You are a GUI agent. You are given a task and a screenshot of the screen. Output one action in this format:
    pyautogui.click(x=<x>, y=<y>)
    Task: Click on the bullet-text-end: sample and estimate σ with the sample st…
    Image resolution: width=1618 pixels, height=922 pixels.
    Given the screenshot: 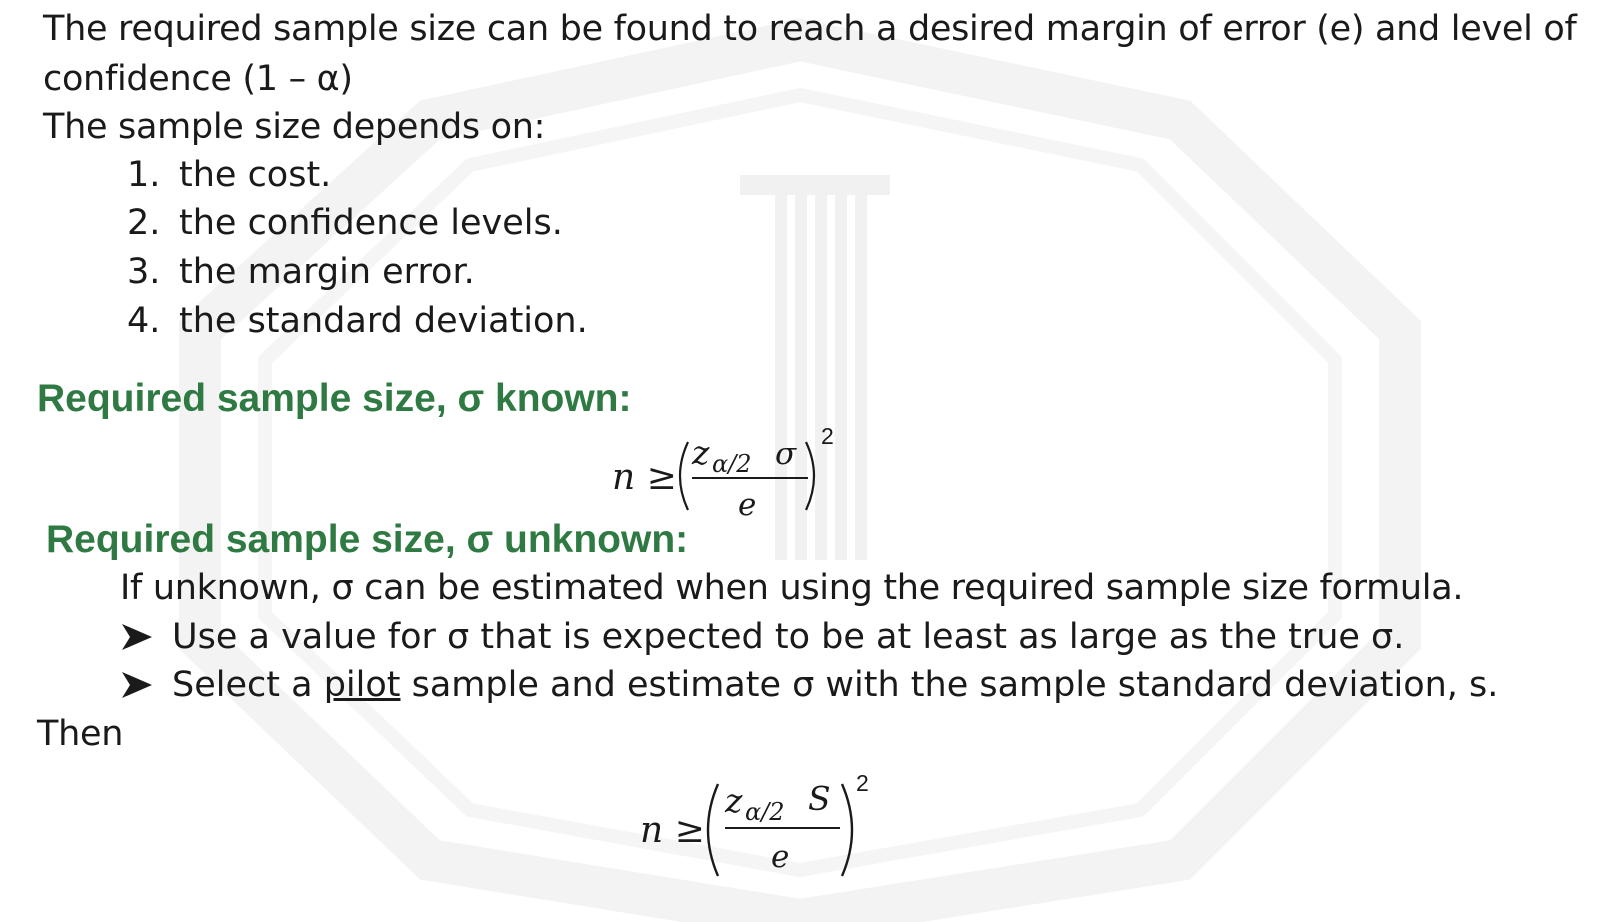 What is the action you would take?
    pyautogui.click(x=949, y=685)
    